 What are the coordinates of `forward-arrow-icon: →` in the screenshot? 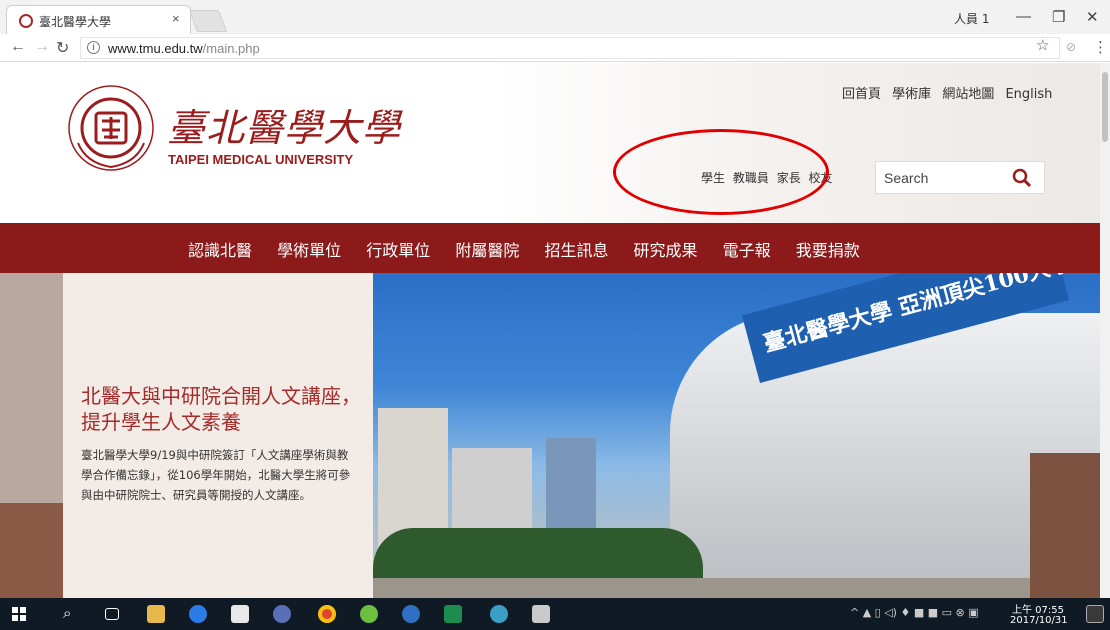 It's located at (42, 47).